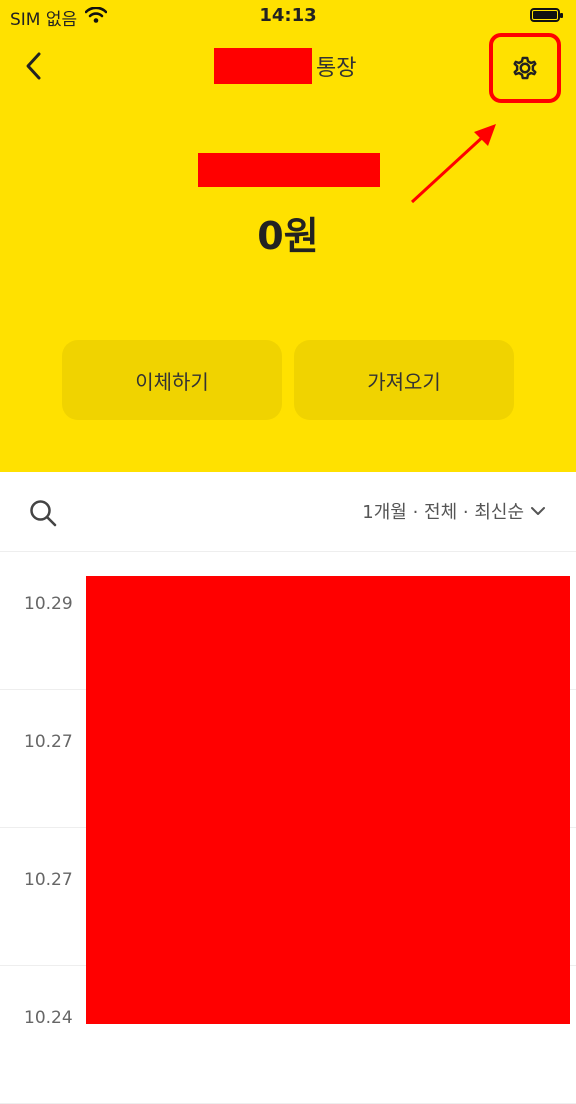  I want to click on filter-label: 1개월 · 전체 · 최신순, so click(443, 512).